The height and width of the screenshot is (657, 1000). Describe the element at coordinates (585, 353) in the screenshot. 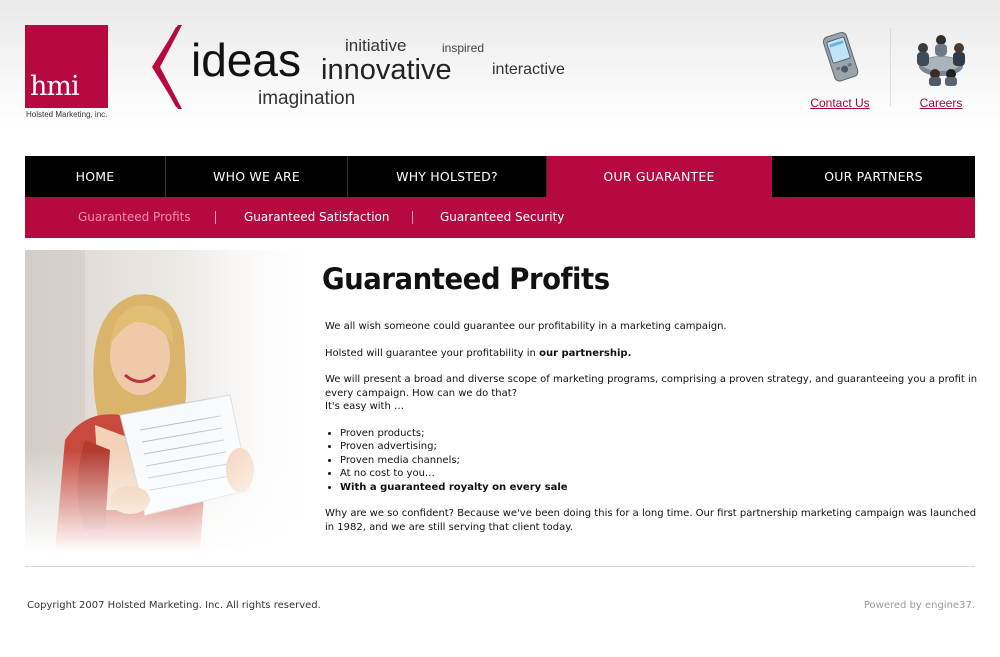

I see `partnership-bold: our partnership.` at that location.